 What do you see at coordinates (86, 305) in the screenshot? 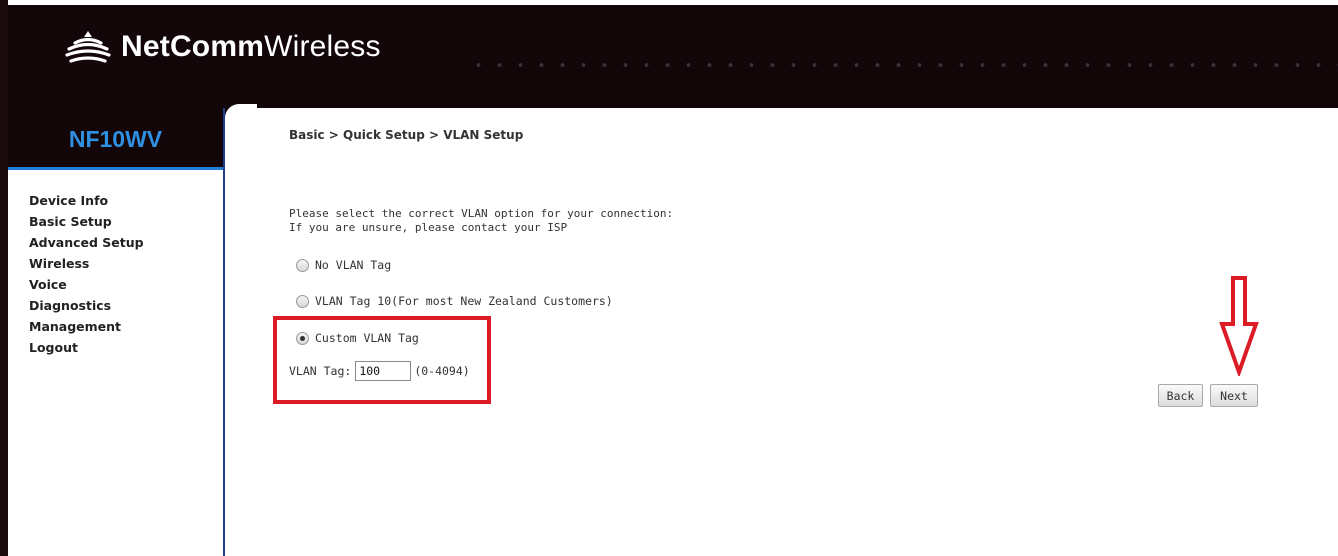
I see `sidebar-item-diagnostics: Diagnostics` at bounding box center [86, 305].